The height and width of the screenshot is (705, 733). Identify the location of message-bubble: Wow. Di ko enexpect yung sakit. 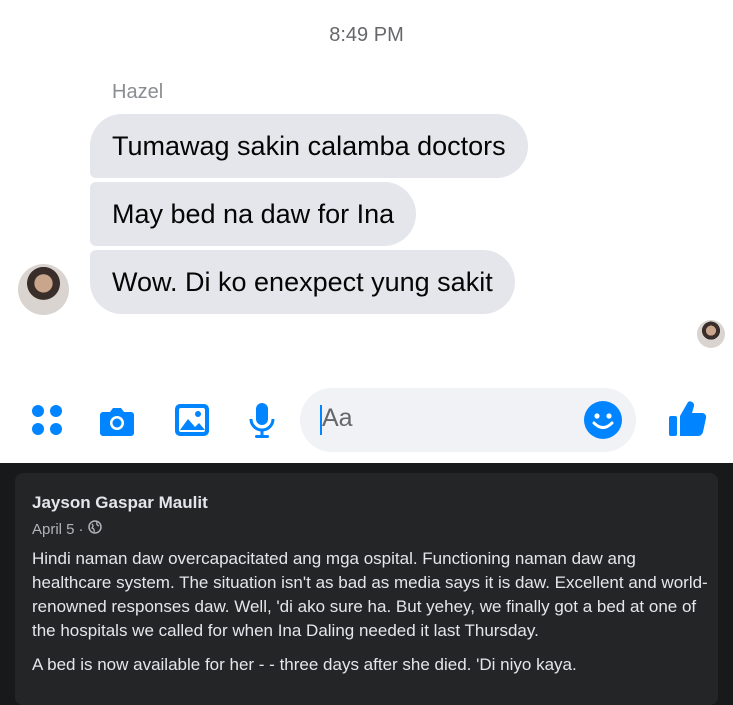
(302, 282).